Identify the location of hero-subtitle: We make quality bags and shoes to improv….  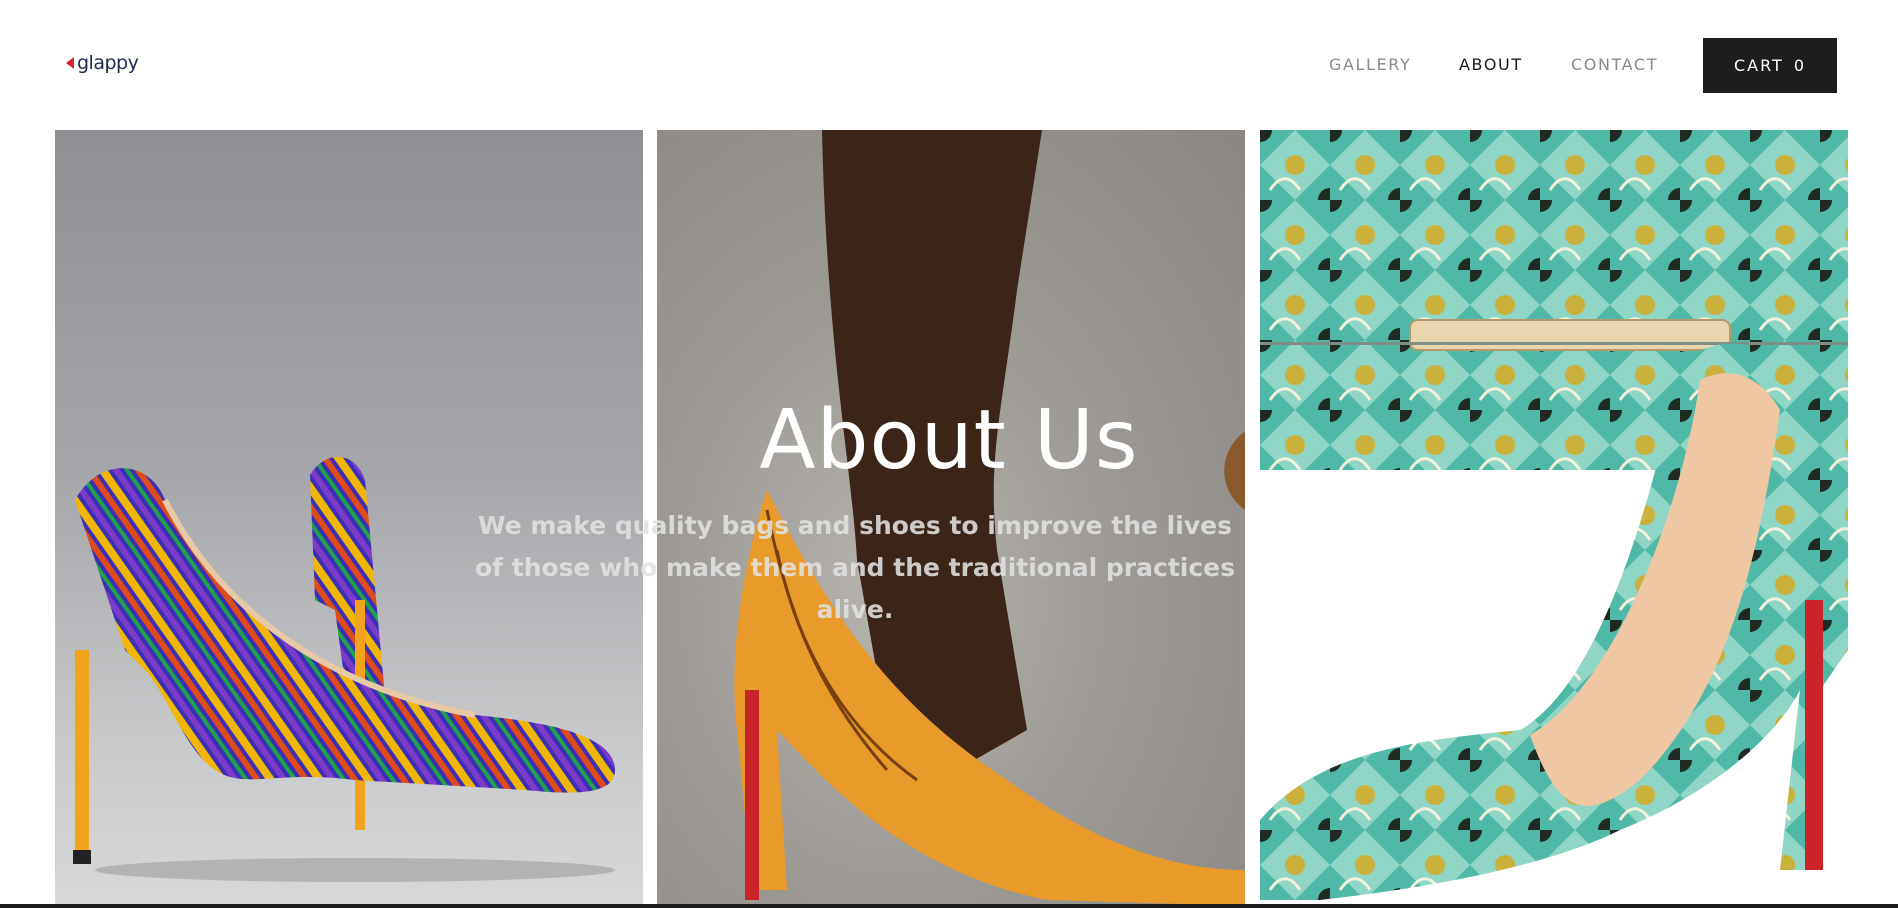
(855, 567).